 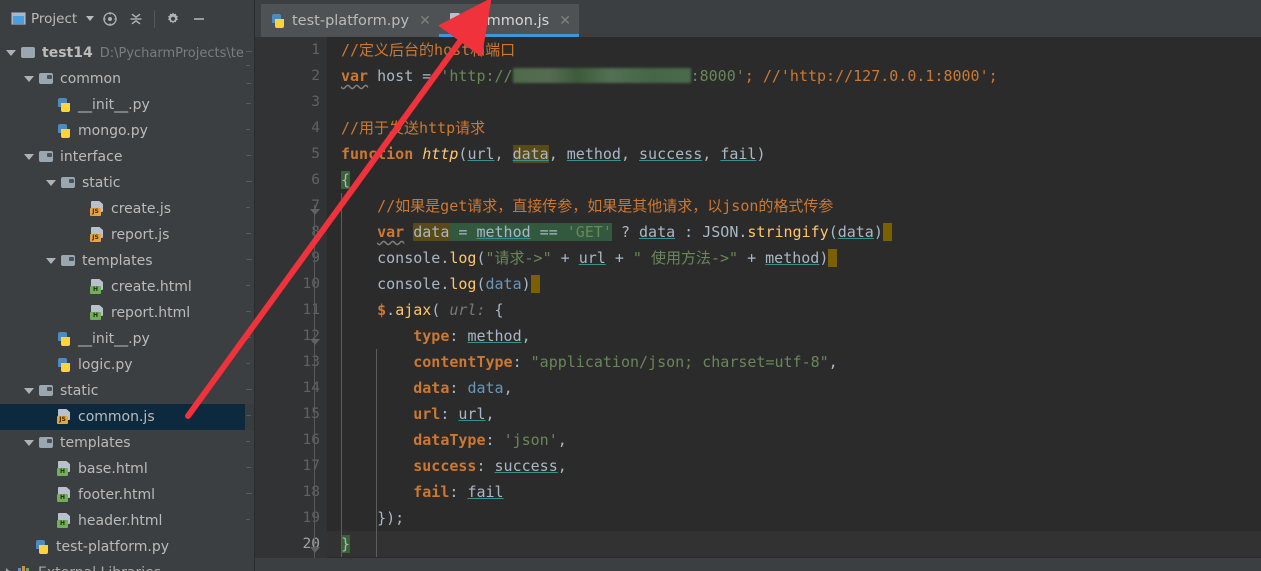 I want to click on semicolon-token: ;, so click(x=749, y=76).